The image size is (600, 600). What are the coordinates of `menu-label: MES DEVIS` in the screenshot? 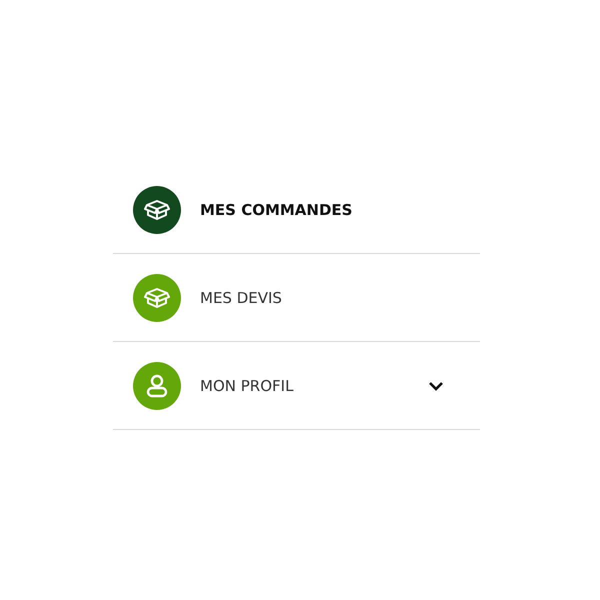 It's located at (241, 297).